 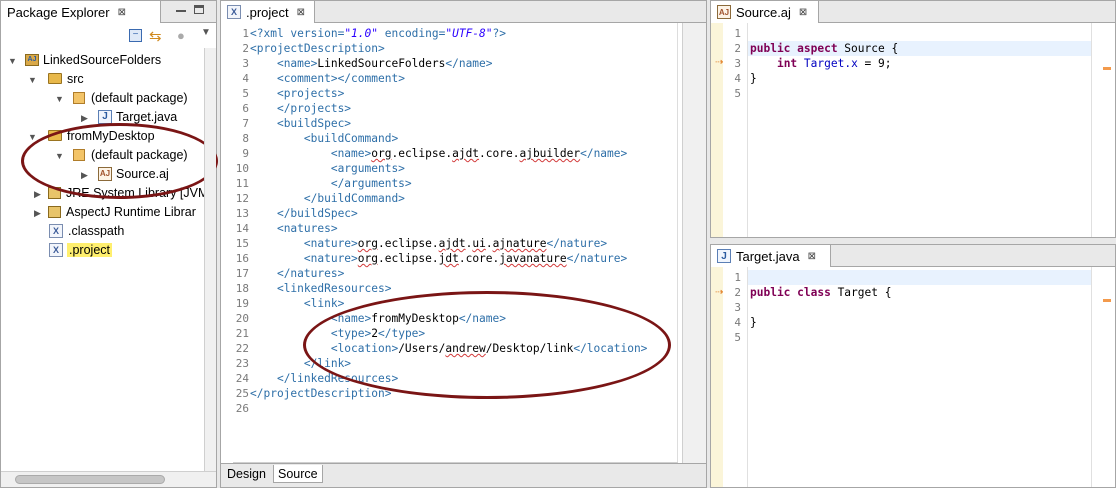 What do you see at coordinates (199, 9) in the screenshot?
I see `maximize-icon` at bounding box center [199, 9].